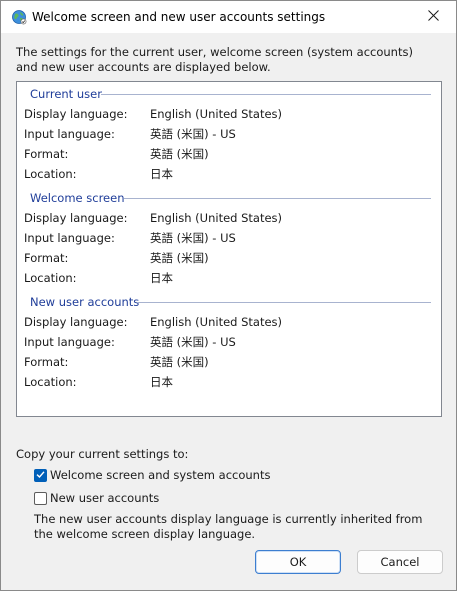  Describe the element at coordinates (19, 17) in the screenshot. I see `globe-icon` at that location.